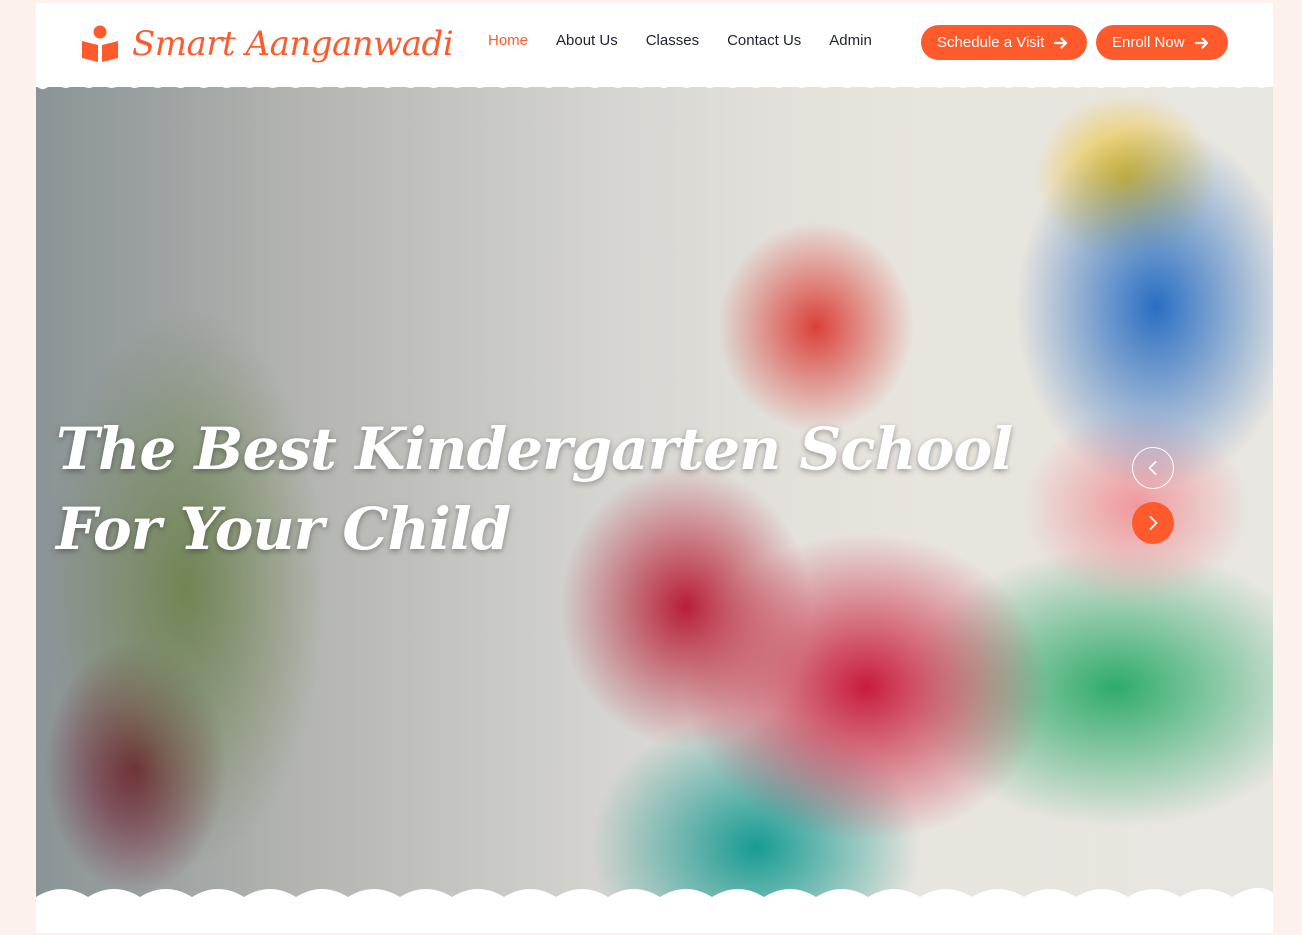 This screenshot has width=1302, height=935. What do you see at coordinates (587, 40) in the screenshot?
I see `nav-about-us: About Us` at bounding box center [587, 40].